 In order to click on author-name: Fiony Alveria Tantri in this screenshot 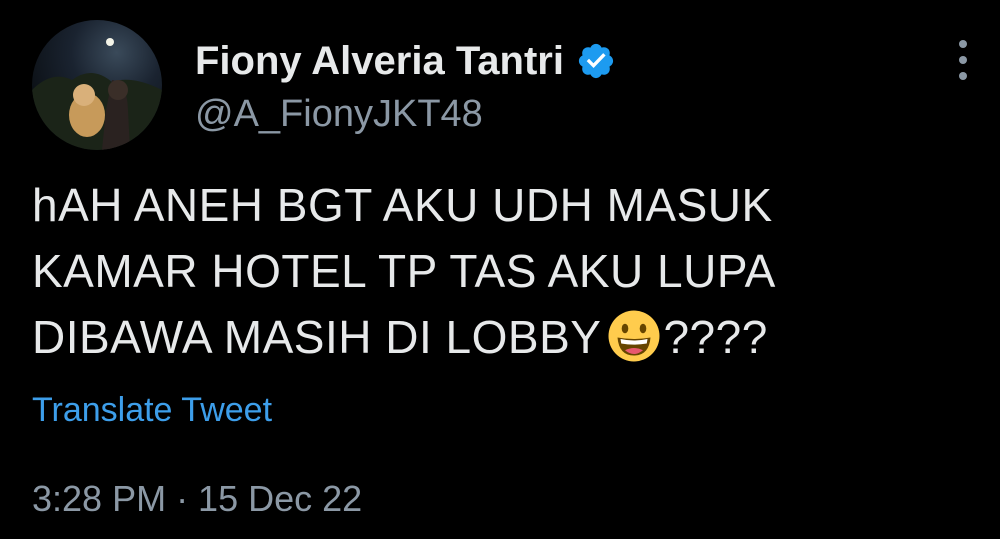, I will do `click(379, 61)`.